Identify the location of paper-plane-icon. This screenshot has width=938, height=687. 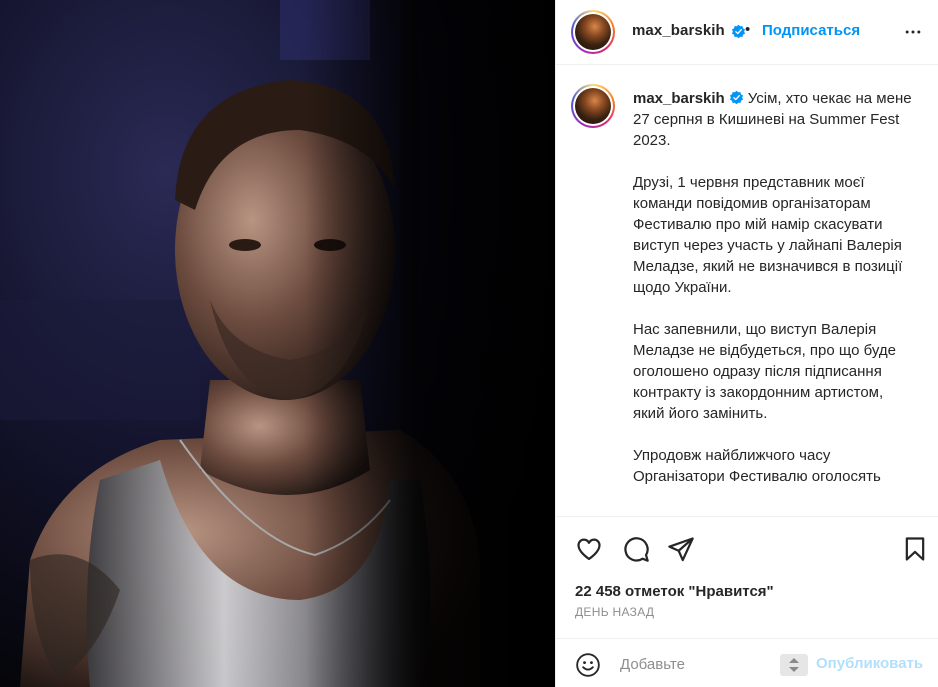
(681, 549).